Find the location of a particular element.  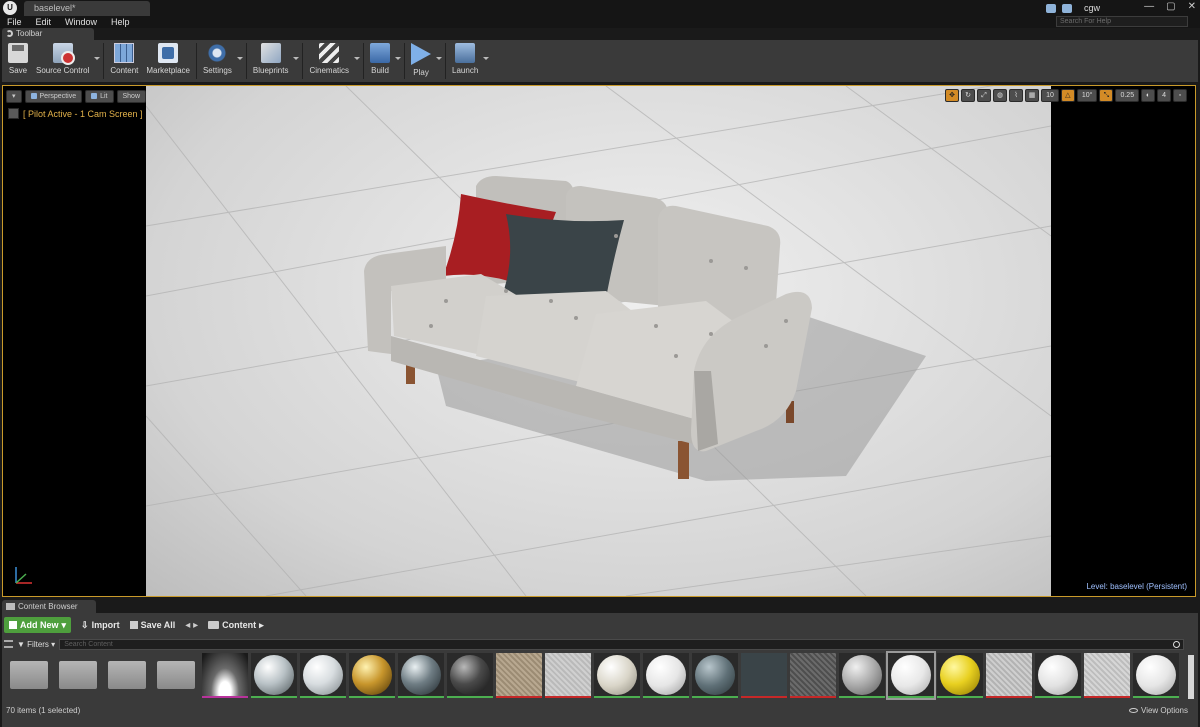

marketplace-button: Marketplace is located at coordinates (168, 61).